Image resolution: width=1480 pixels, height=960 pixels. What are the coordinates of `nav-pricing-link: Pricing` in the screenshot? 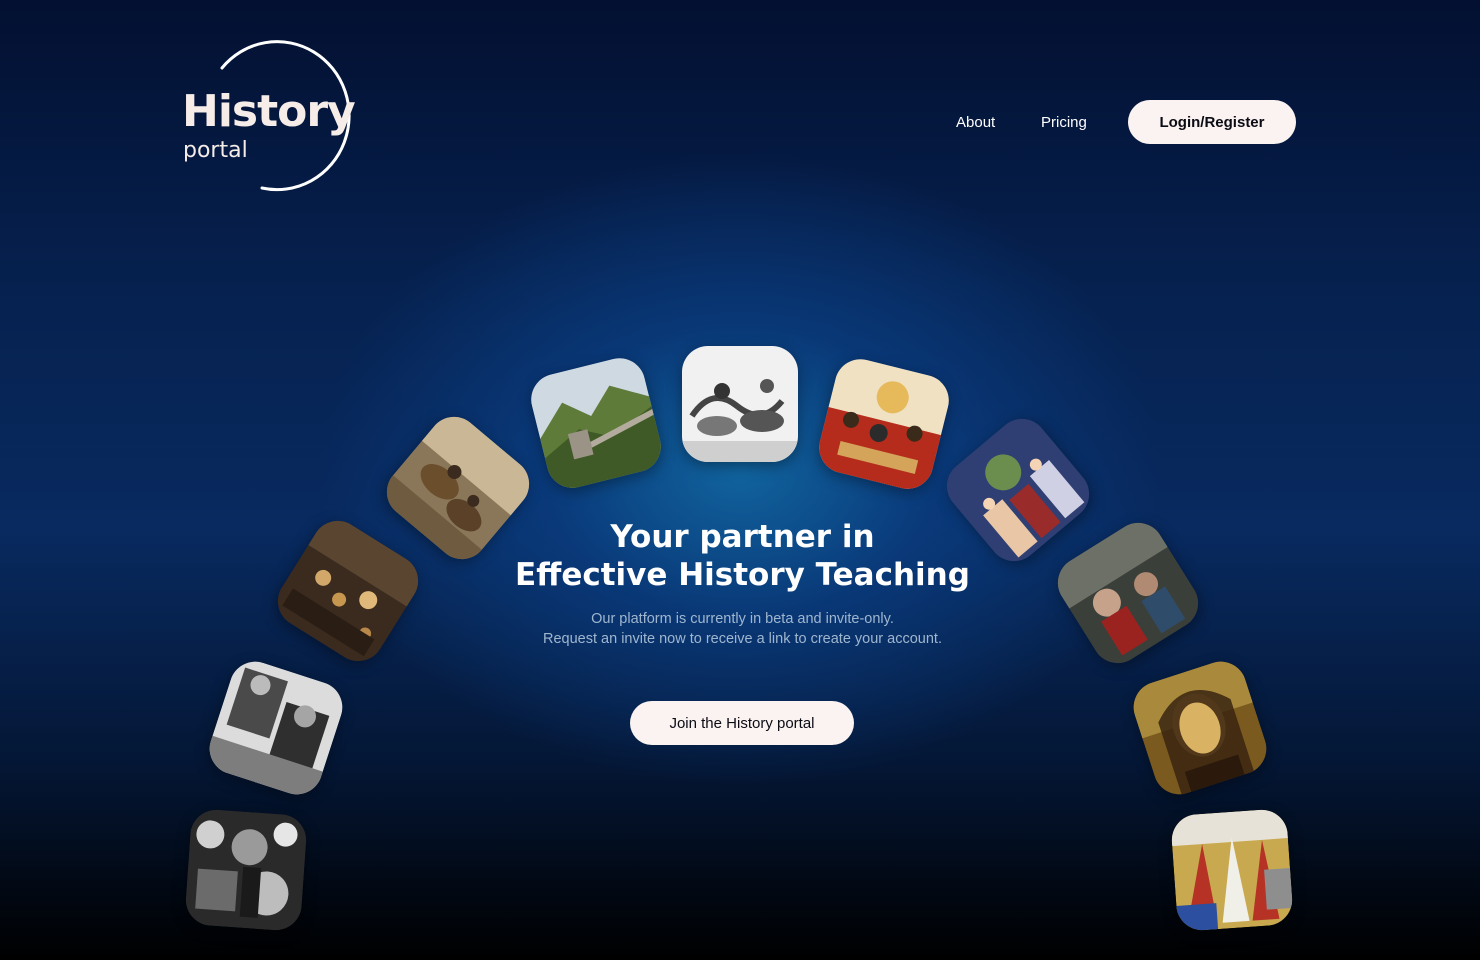 It's located at (1064, 122).